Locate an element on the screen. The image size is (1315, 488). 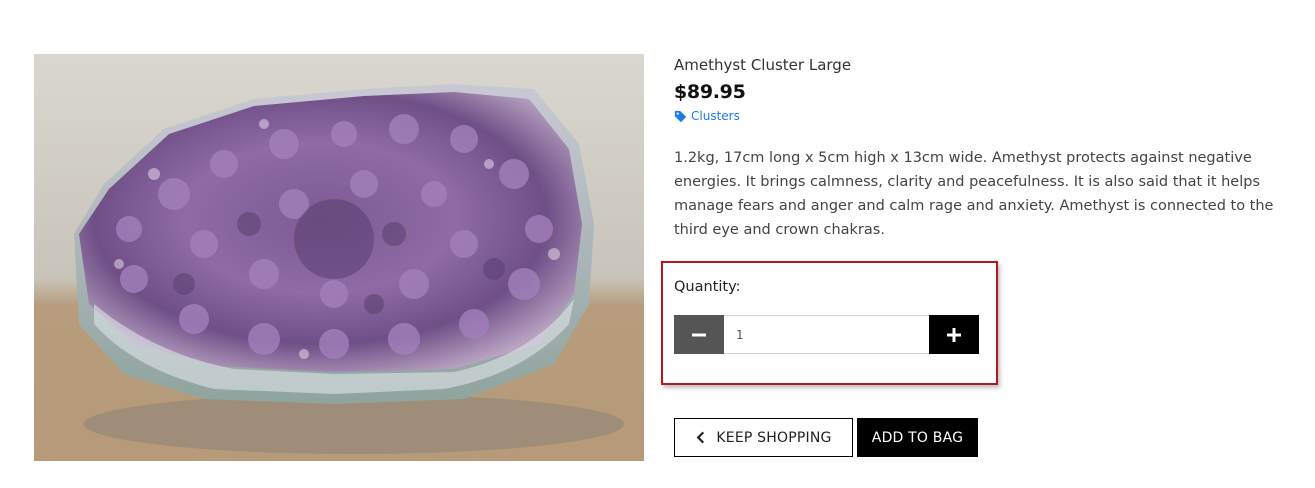
quantity-stepper is located at coordinates (826, 334).